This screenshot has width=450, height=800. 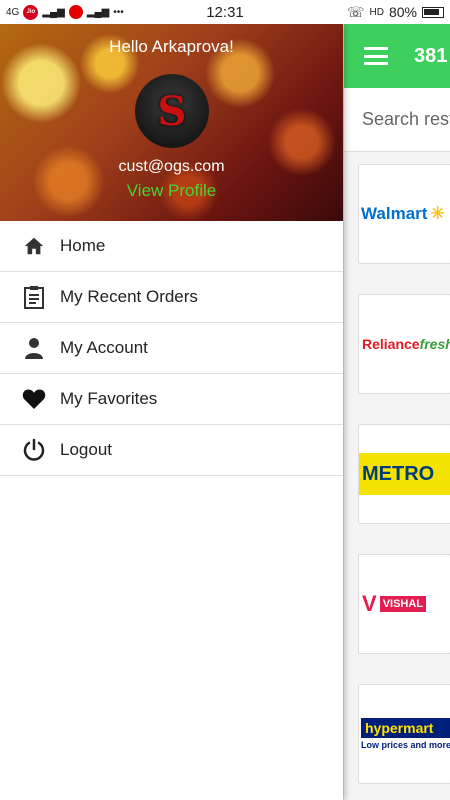 What do you see at coordinates (171, 191) in the screenshot?
I see `view-profile-link: View Profile` at bounding box center [171, 191].